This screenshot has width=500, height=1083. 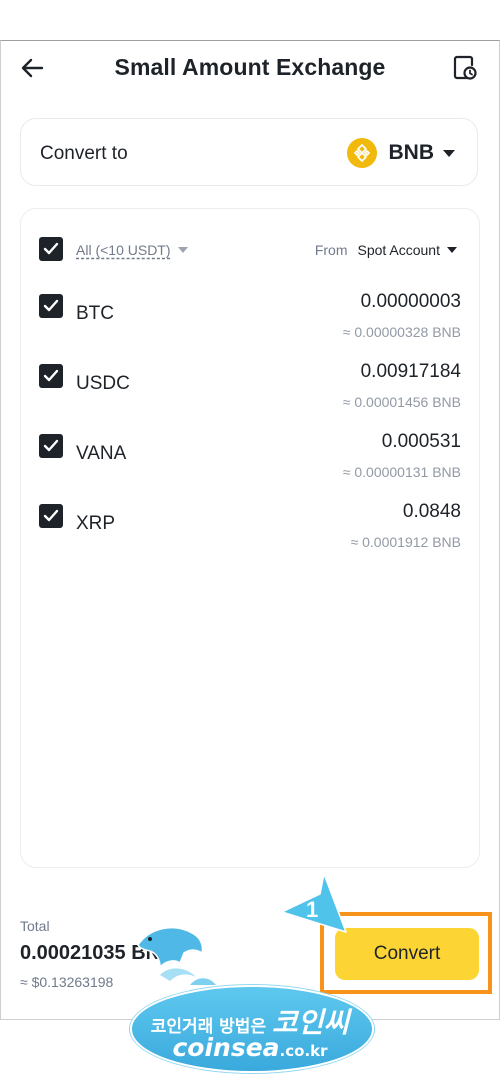 What do you see at coordinates (405, 542) in the screenshot?
I see `asset-converted-value: ≈ 0.0001912 BNB` at bounding box center [405, 542].